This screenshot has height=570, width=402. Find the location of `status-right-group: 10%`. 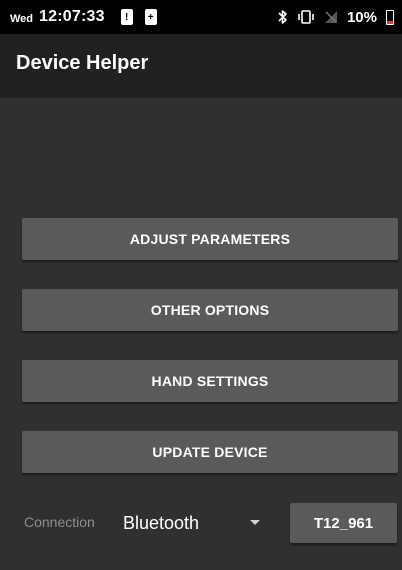

status-right-group: 10% is located at coordinates (336, 17).